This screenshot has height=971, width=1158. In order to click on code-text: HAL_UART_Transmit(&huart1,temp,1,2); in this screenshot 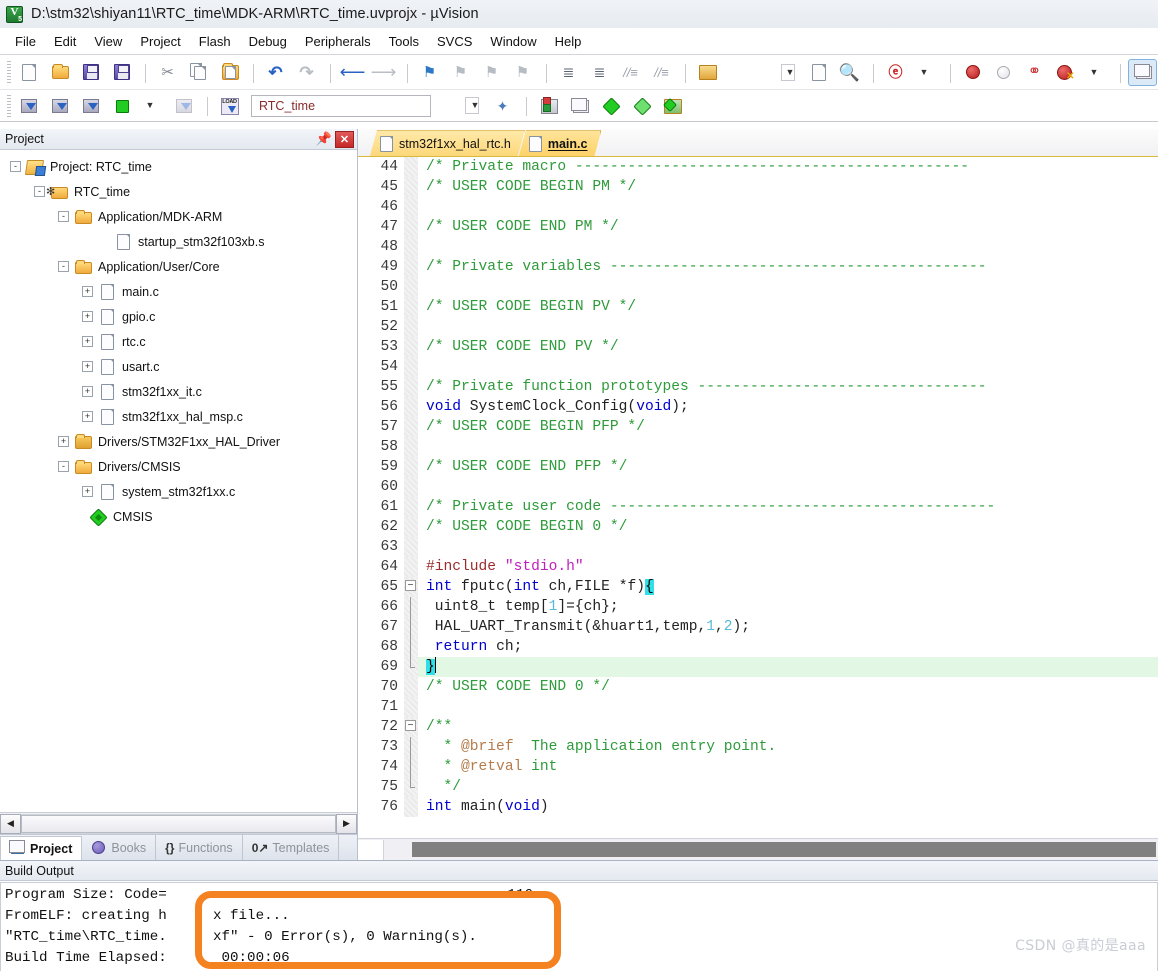, I will do `click(788, 627)`.